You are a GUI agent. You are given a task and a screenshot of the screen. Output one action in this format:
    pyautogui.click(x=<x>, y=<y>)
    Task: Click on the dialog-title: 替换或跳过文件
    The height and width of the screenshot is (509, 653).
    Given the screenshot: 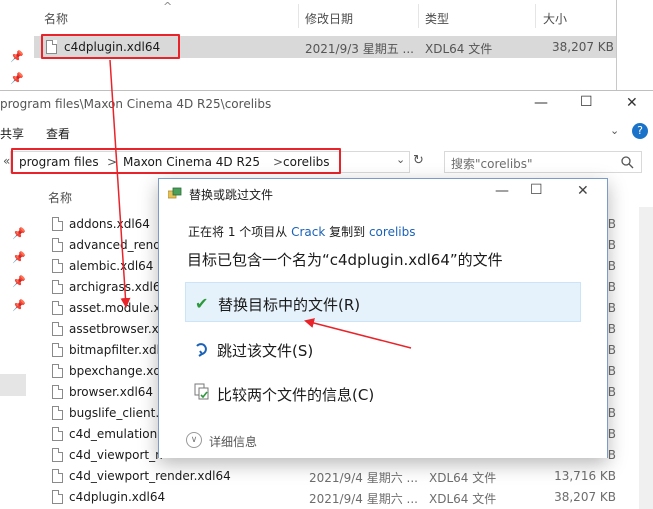 What is the action you would take?
    pyautogui.click(x=231, y=195)
    